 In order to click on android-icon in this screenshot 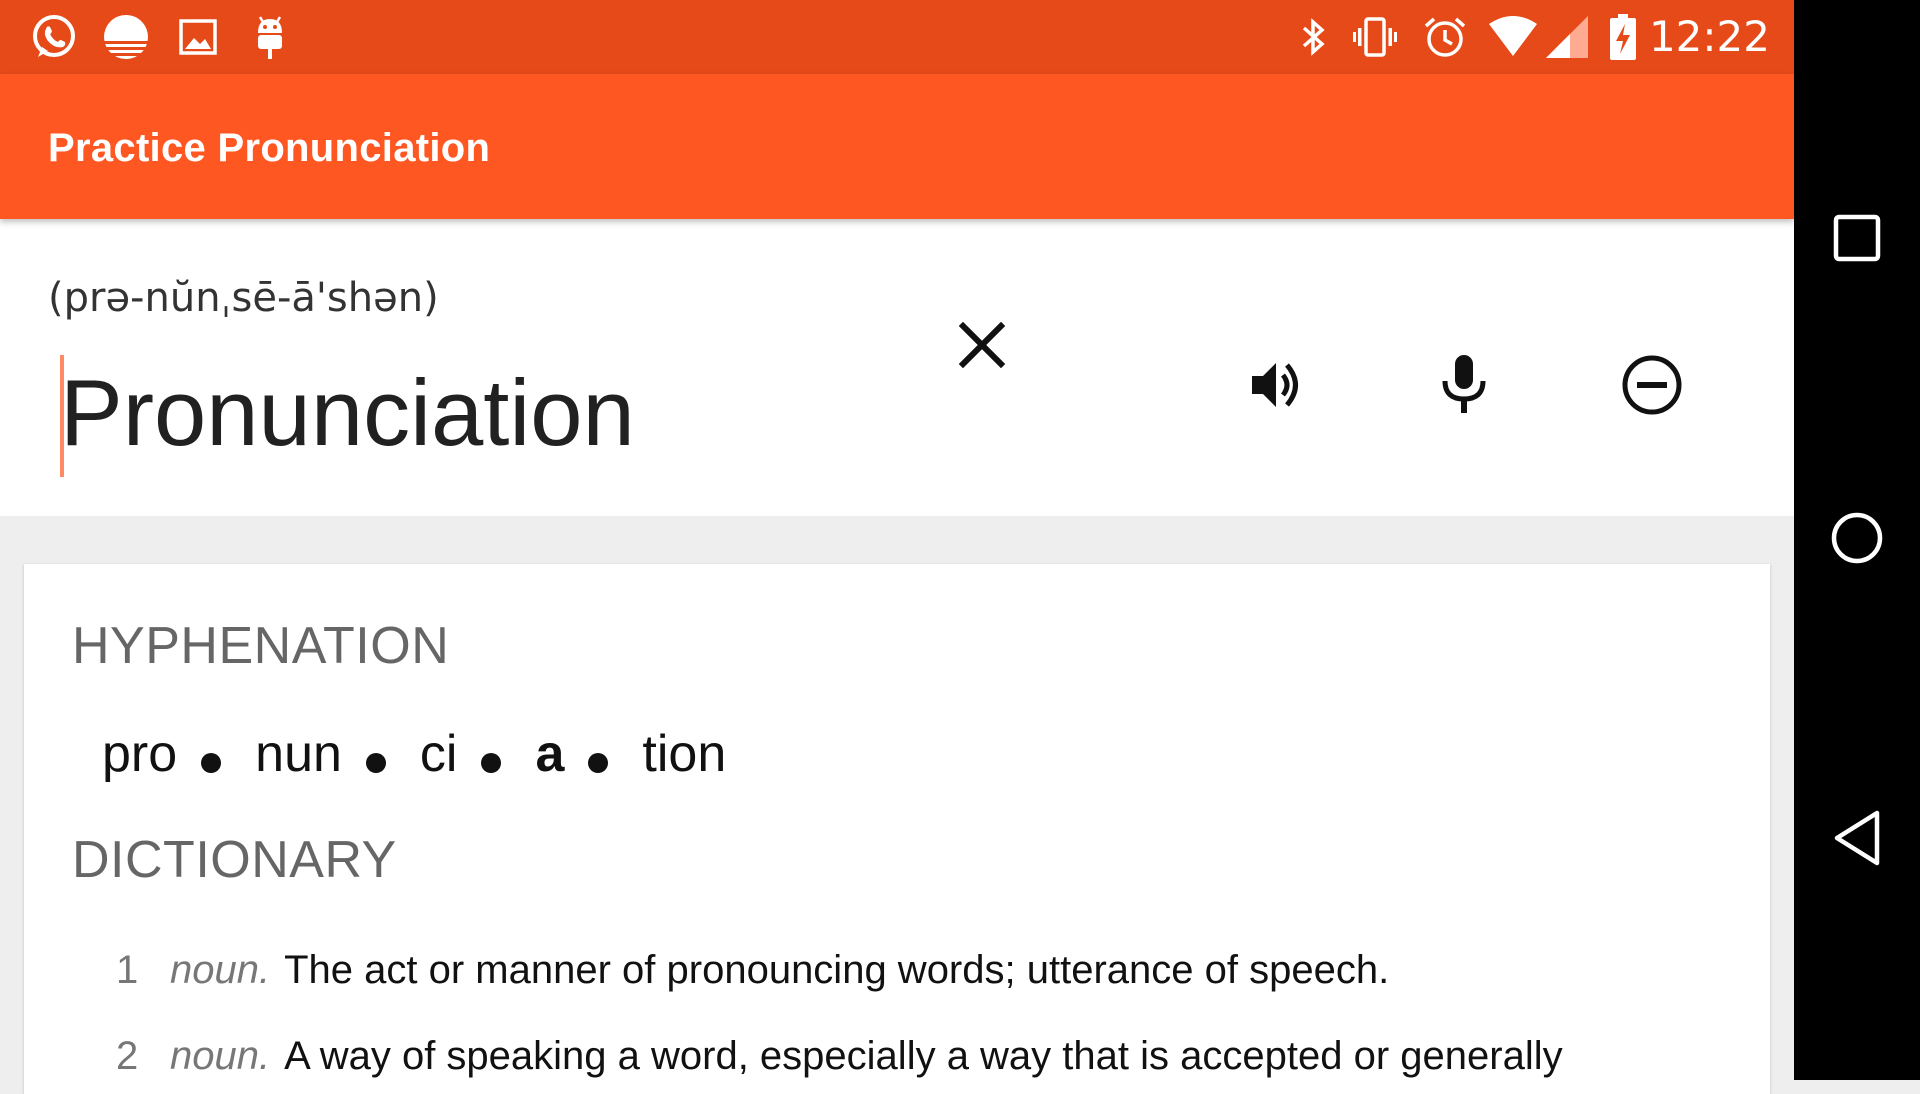, I will do `click(270, 37)`.